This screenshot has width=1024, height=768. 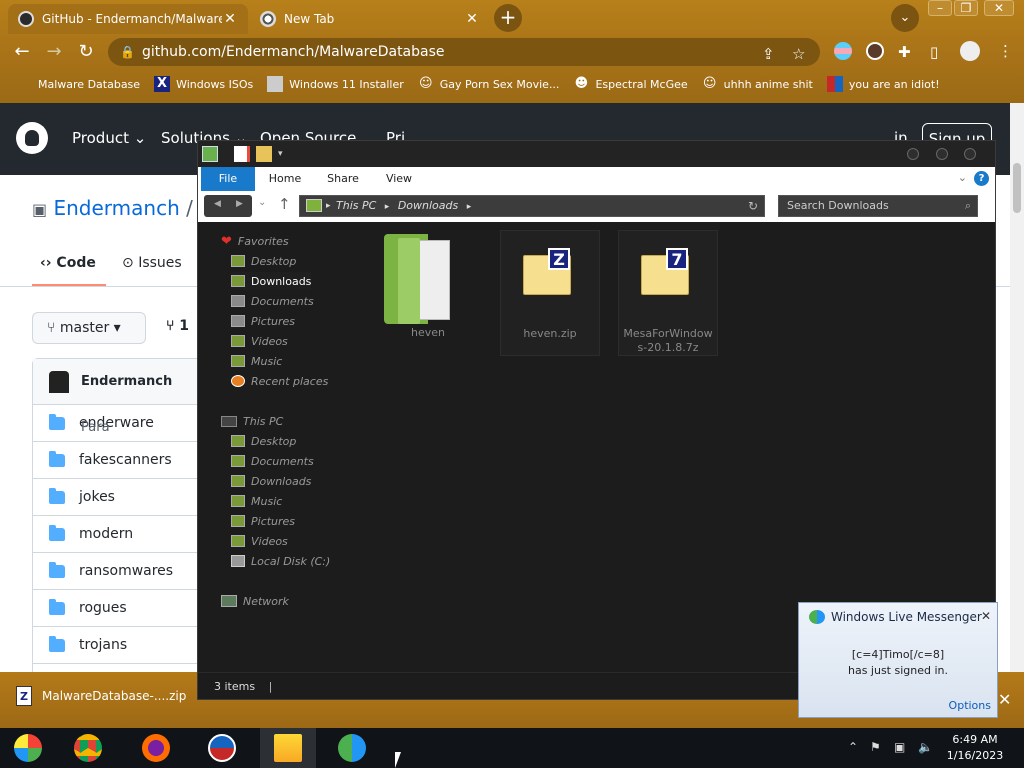 I want to click on nav-network: Network, so click(x=255, y=601).